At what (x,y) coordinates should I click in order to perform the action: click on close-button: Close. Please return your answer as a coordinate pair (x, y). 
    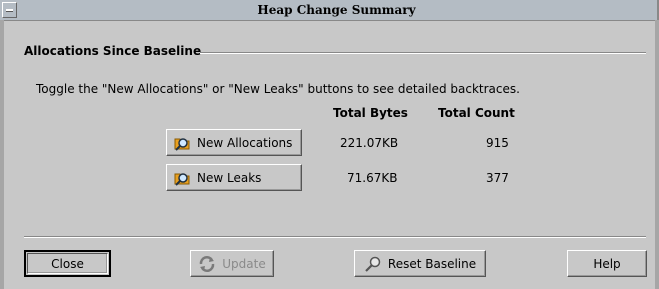
    Looking at the image, I should click on (67, 263).